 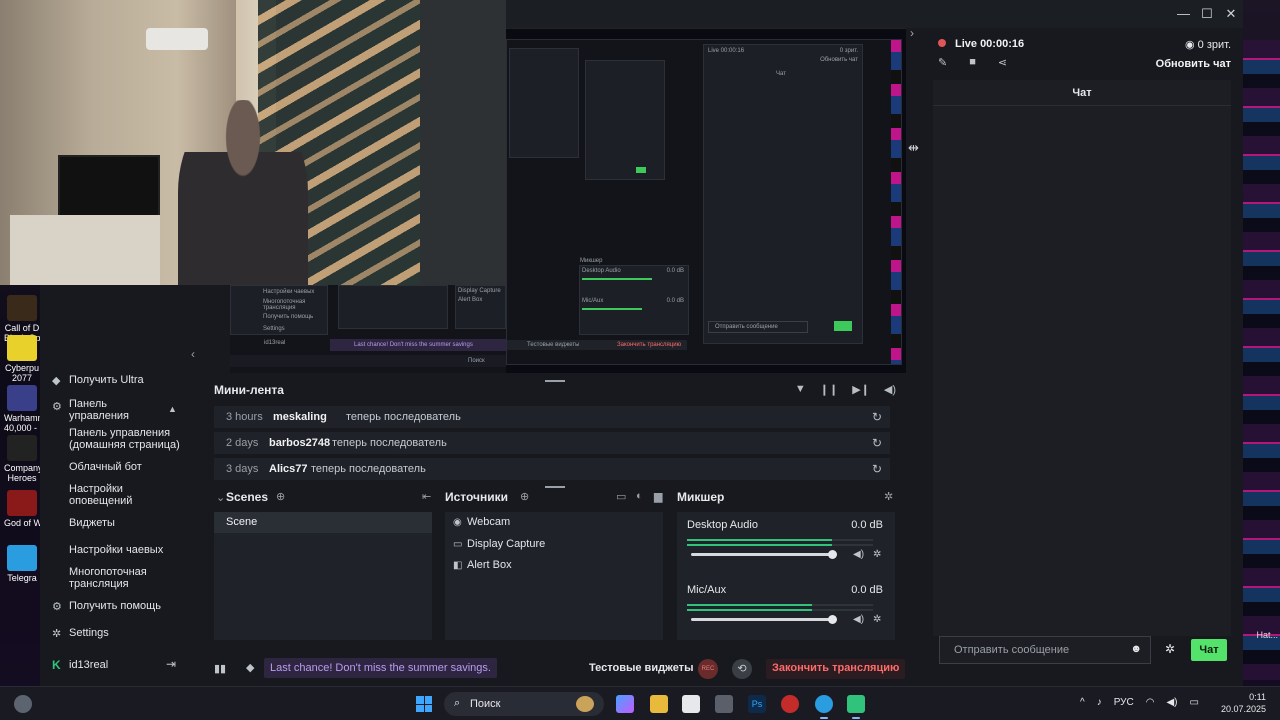 I want to click on refresh-chat-button: Обновить чат, so click(x=1193, y=64).